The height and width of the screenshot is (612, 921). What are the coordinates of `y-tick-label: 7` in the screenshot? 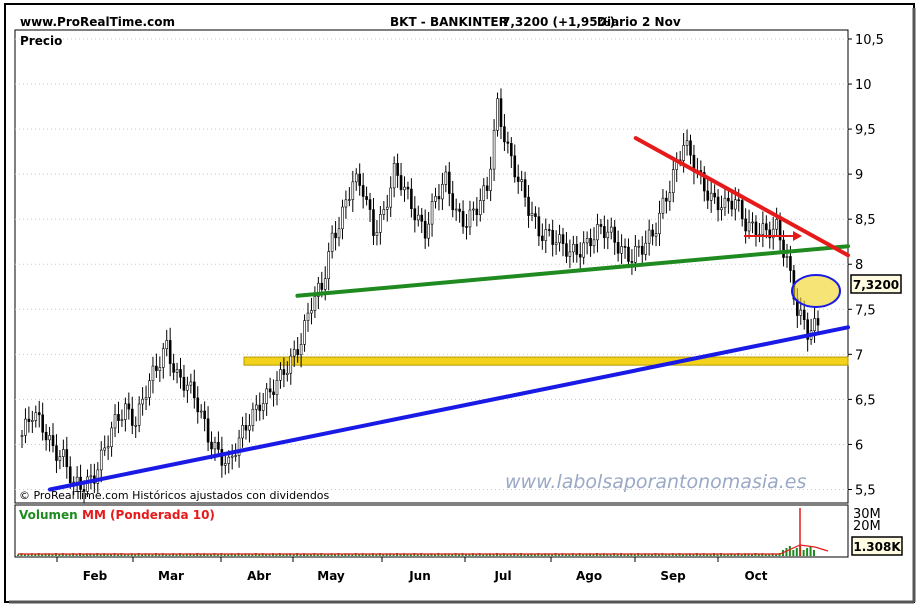 It's located at (859, 355).